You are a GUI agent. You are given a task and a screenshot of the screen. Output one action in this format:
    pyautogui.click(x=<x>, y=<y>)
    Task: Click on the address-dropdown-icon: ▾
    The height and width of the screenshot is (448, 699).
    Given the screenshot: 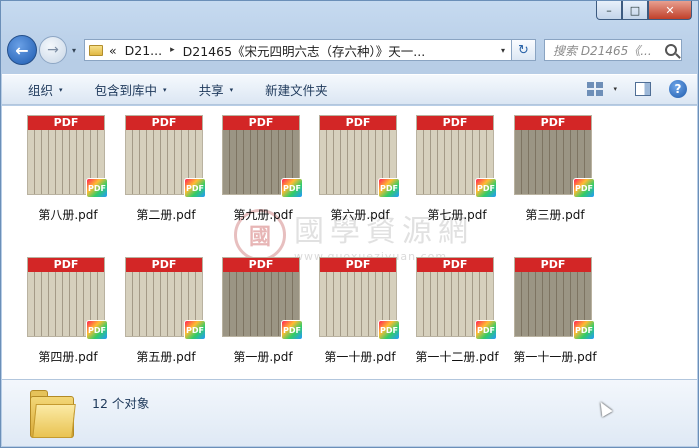 What is the action you would take?
    pyautogui.click(x=503, y=50)
    